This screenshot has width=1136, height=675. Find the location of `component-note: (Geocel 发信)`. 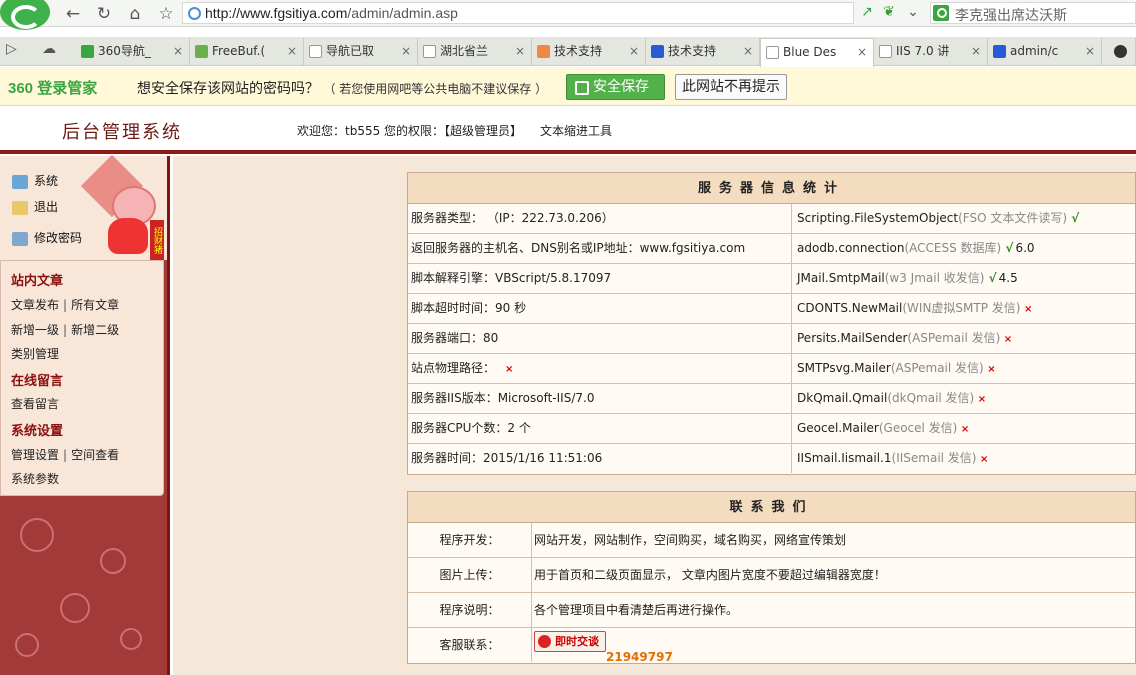

component-note: (Geocel 发信) is located at coordinates (918, 428).